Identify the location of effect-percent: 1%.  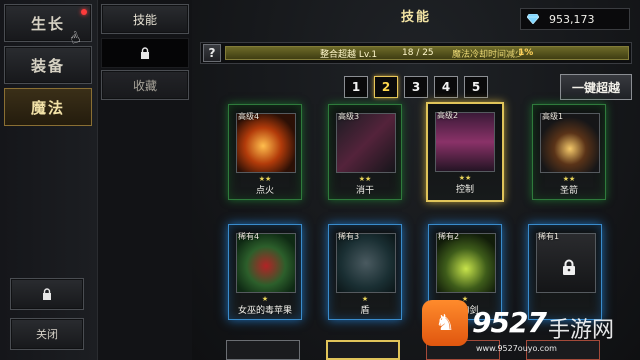
(526, 53).